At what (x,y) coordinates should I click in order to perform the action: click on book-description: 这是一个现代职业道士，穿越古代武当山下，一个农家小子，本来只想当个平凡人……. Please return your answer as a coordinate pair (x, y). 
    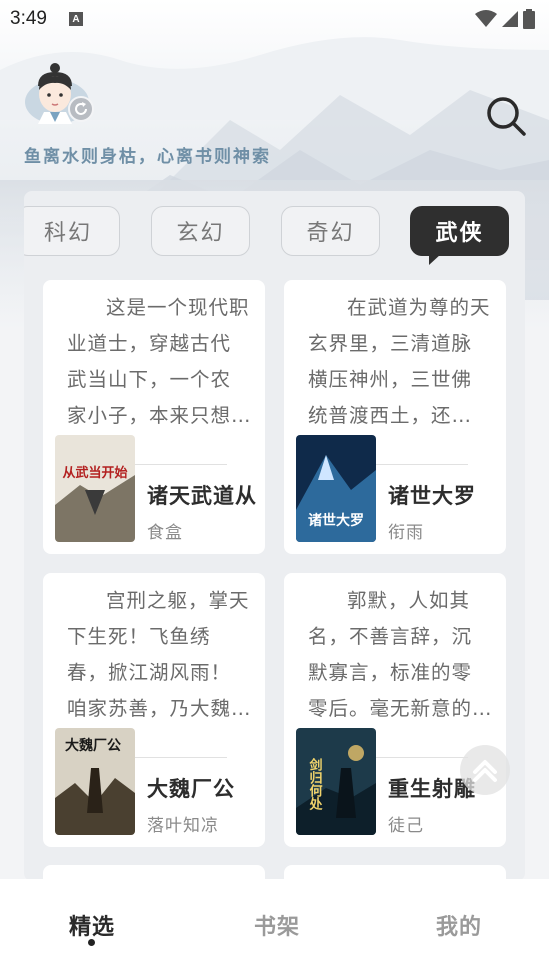
    Looking at the image, I should click on (158, 361).